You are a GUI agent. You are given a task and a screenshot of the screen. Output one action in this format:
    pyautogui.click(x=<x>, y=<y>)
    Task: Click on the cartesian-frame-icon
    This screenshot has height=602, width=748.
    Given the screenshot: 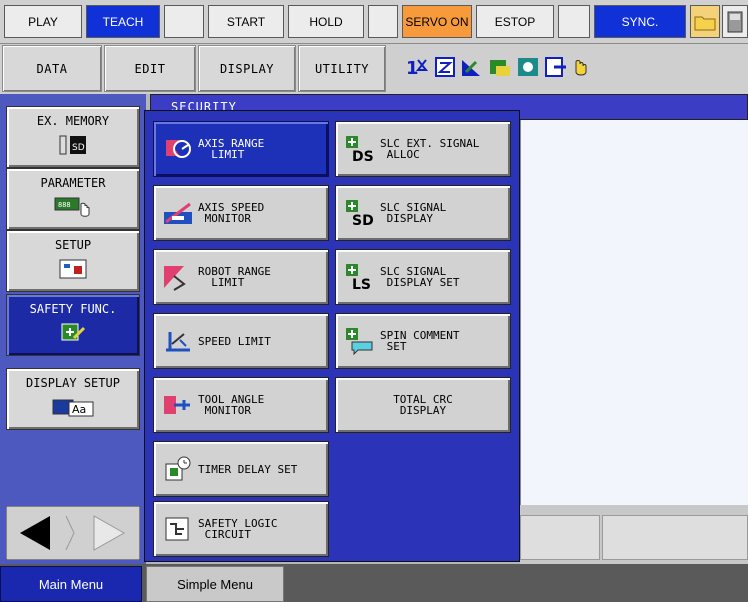 What is the action you would take?
    pyautogui.click(x=445, y=67)
    